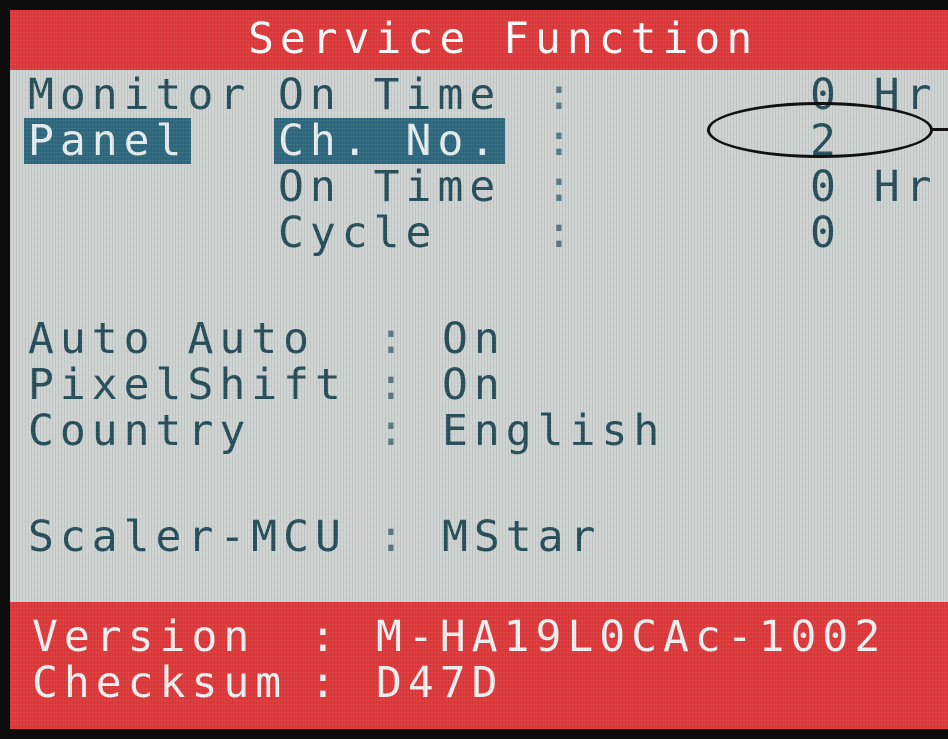 Image resolution: width=948 pixels, height=739 pixels. Describe the element at coordinates (554, 431) in the screenshot. I see `country-value: English` at that location.